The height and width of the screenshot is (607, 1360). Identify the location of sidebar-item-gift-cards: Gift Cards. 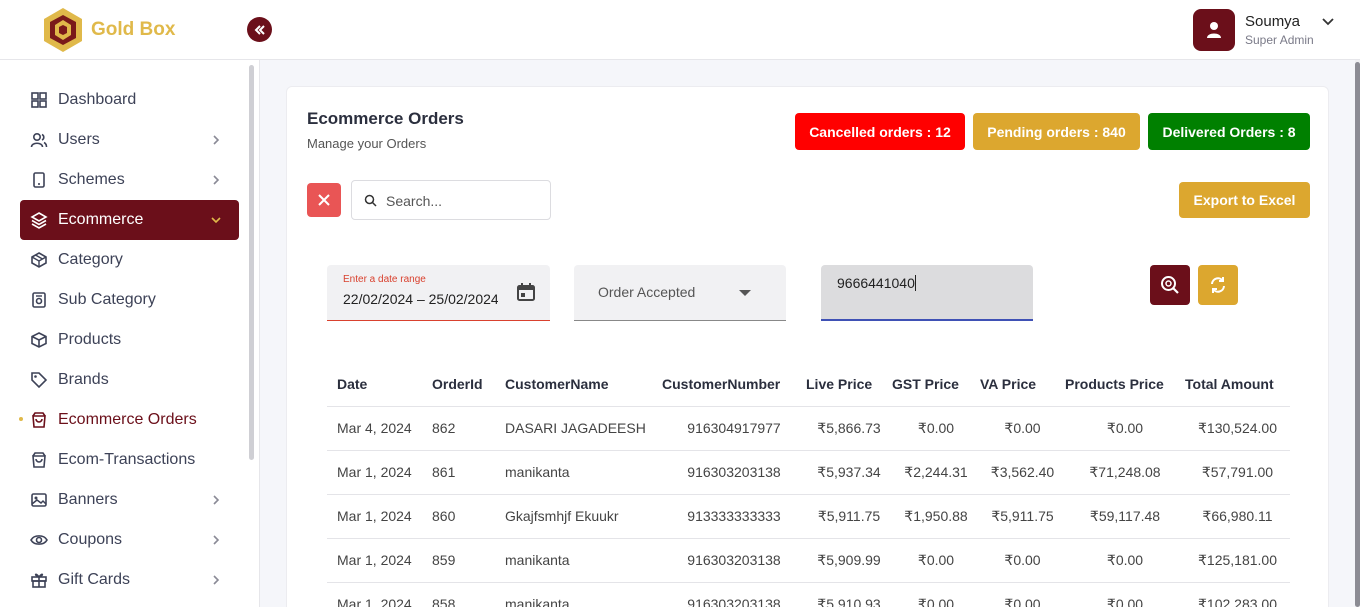
(129, 580).